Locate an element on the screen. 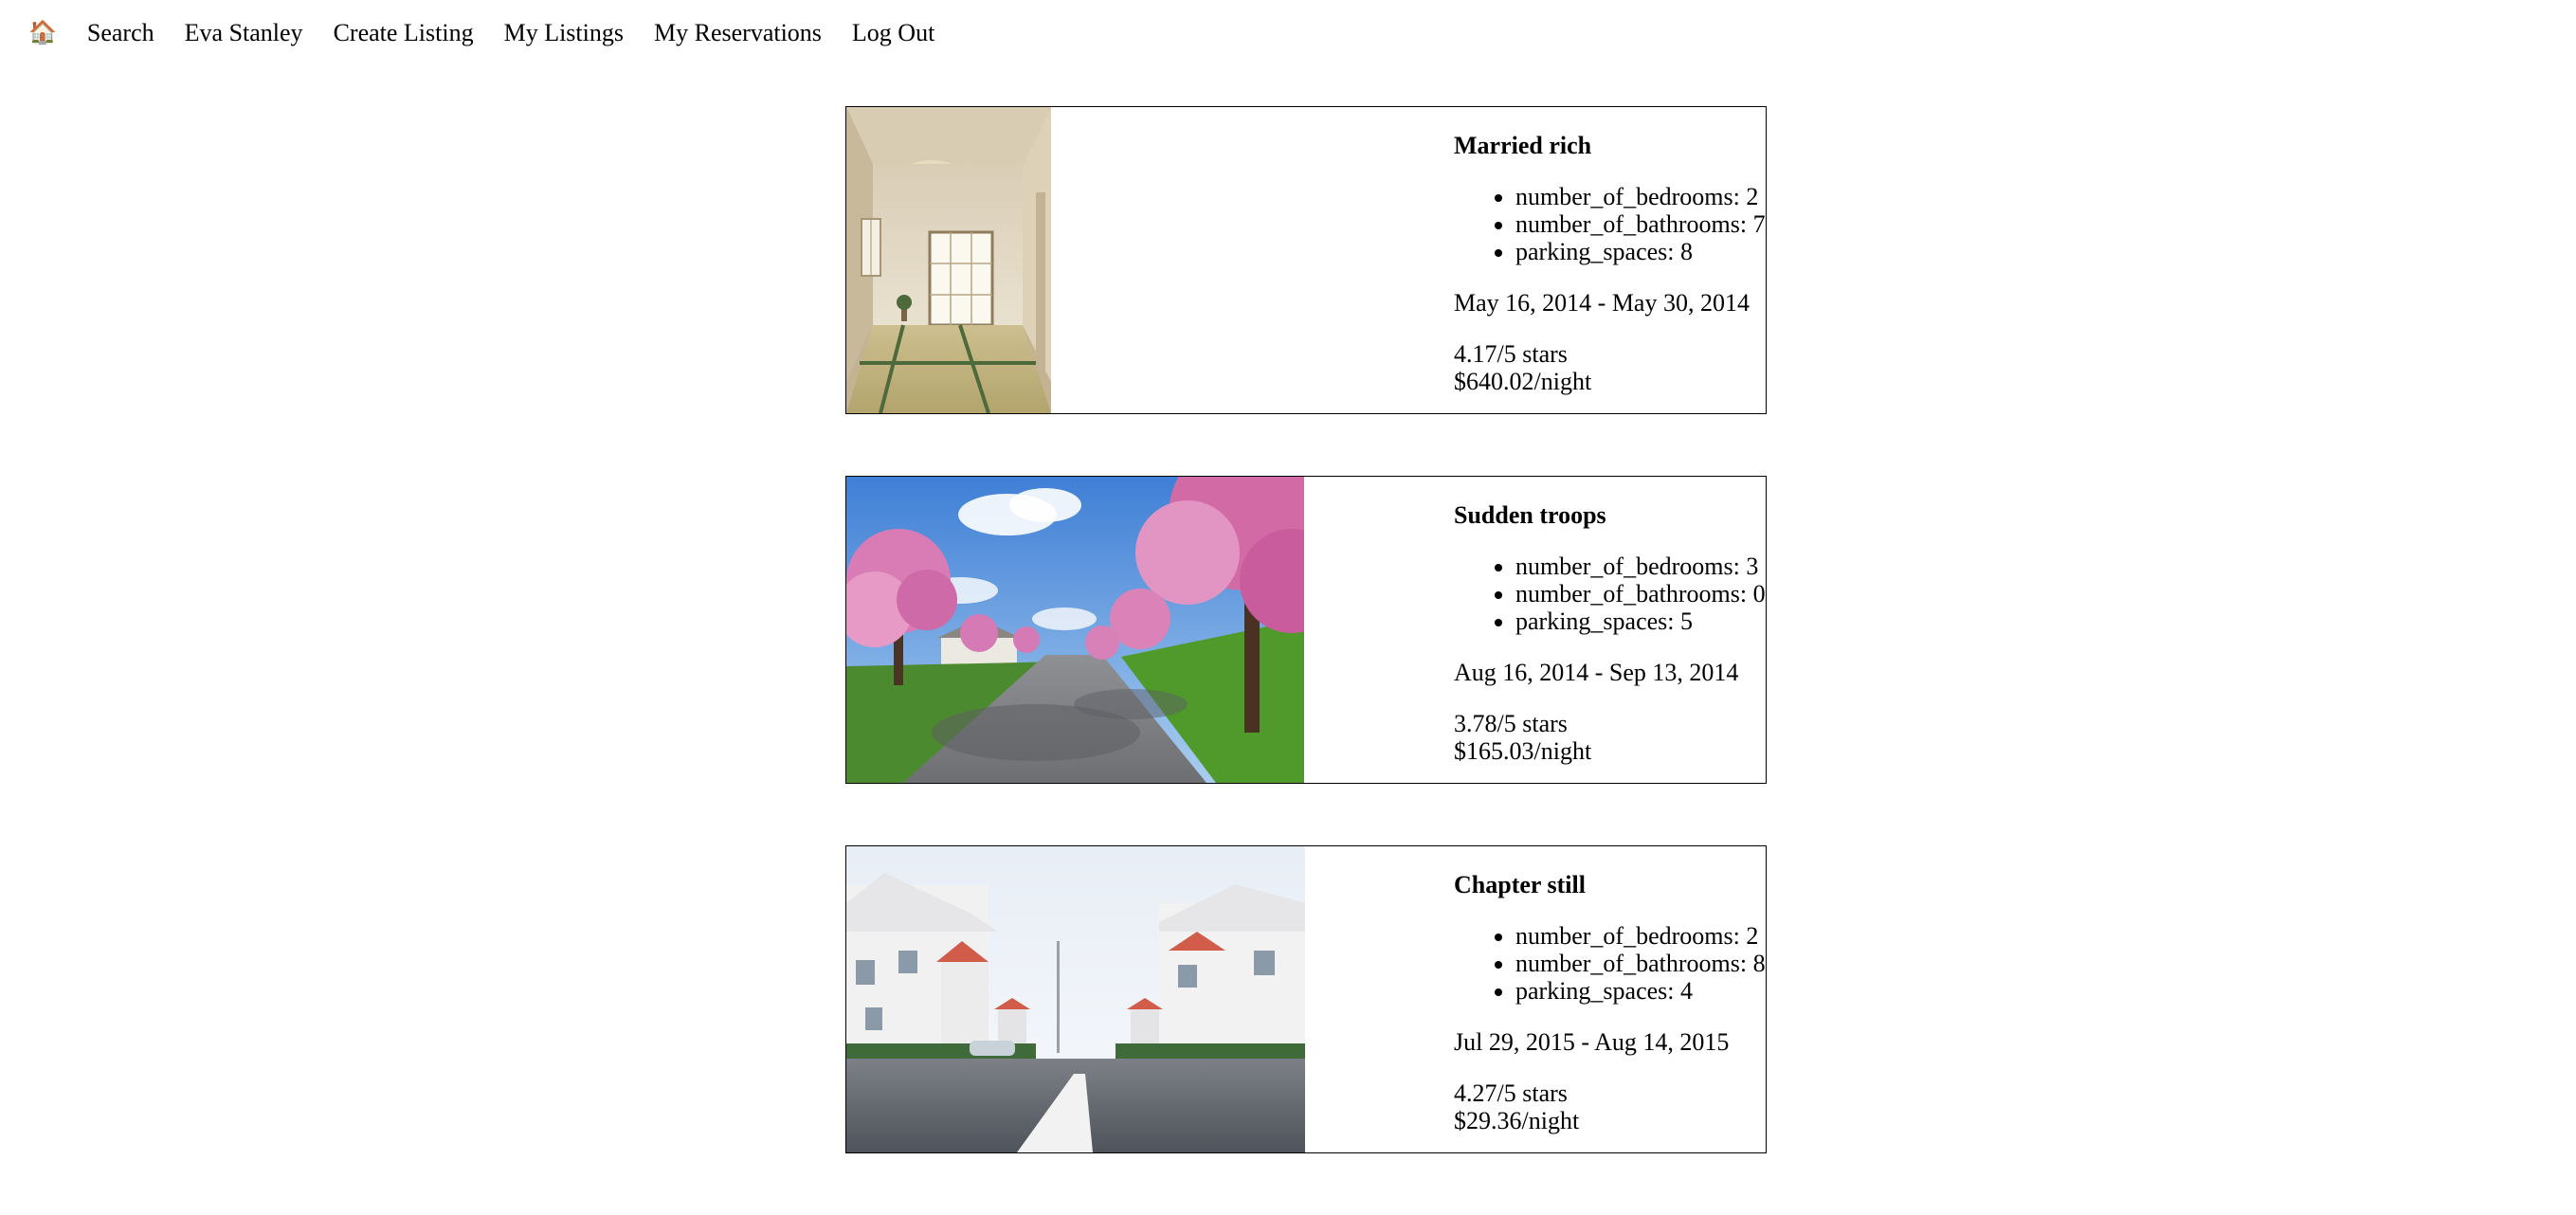 The width and height of the screenshot is (2576, 1215). listing-rating: 4.27/5 stars is located at coordinates (1511, 1093).